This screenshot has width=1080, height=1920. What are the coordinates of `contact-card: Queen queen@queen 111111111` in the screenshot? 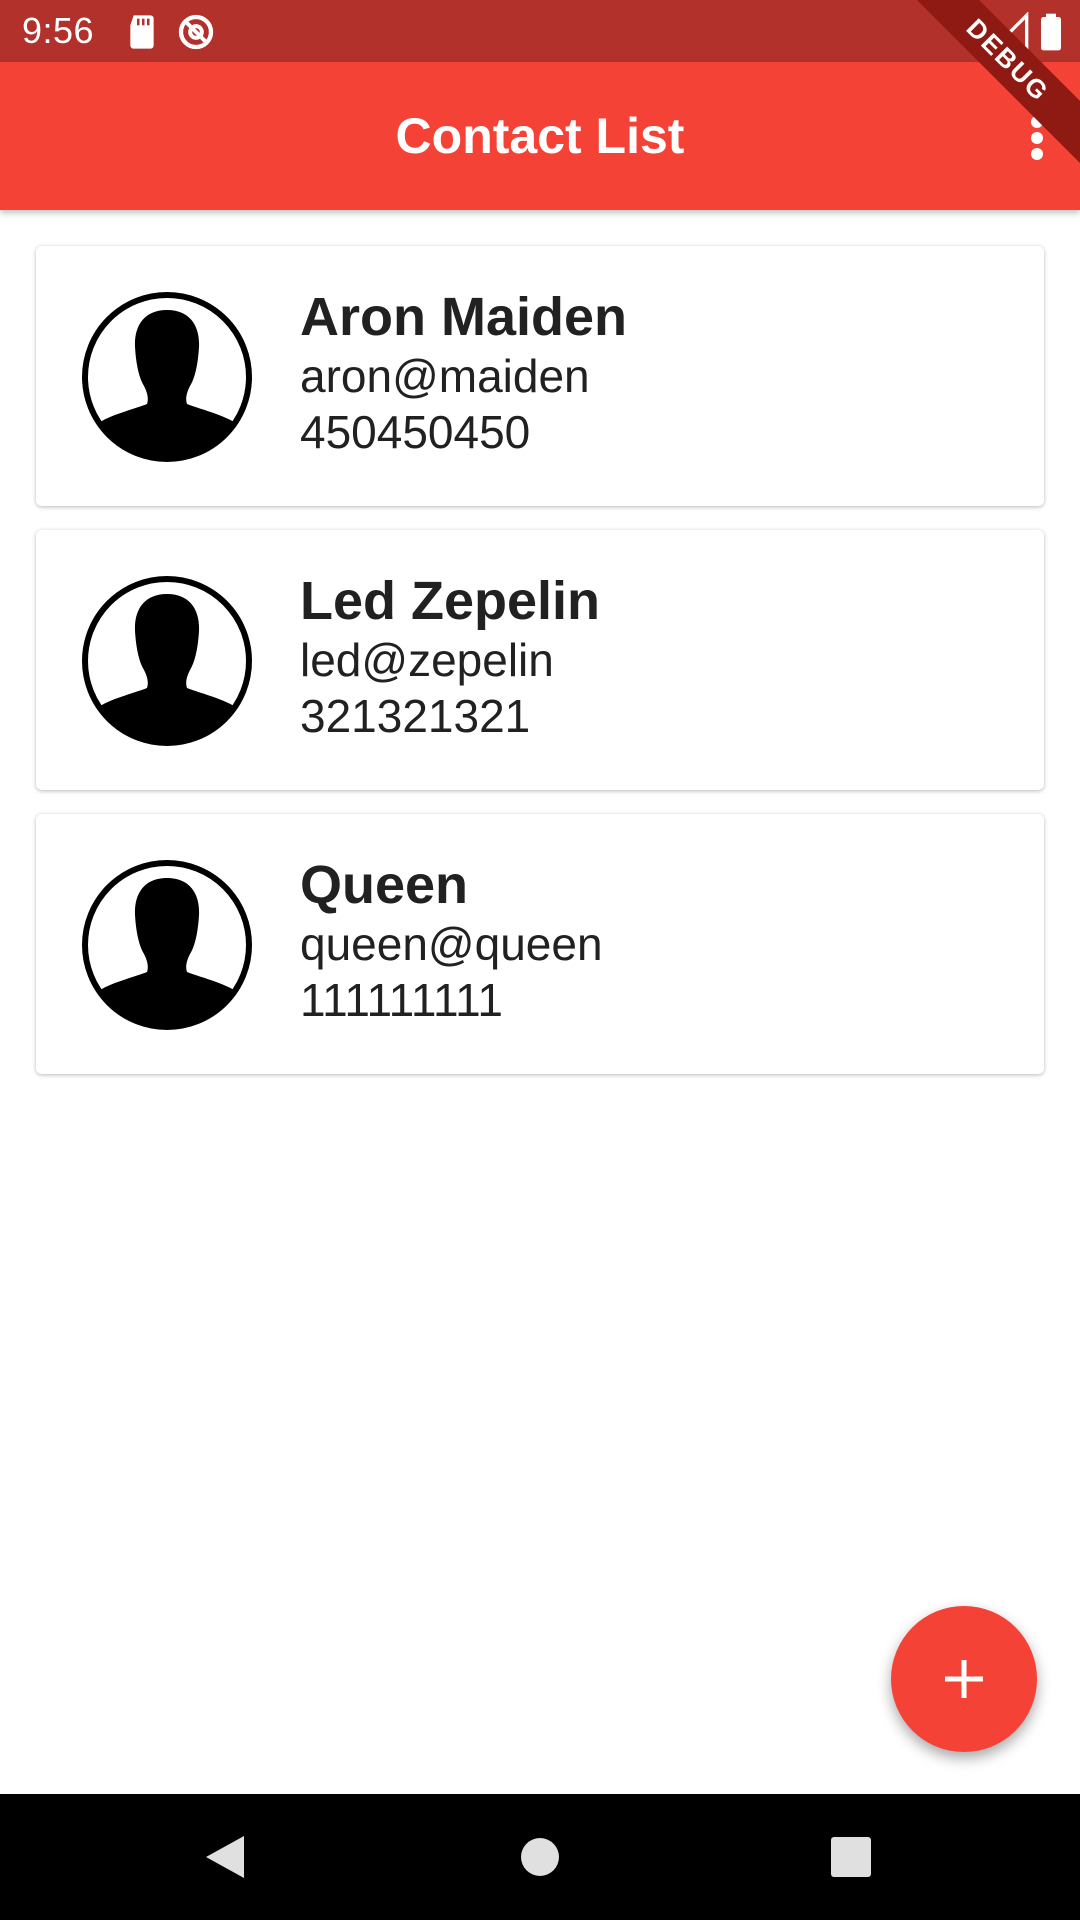 It's located at (540, 944).